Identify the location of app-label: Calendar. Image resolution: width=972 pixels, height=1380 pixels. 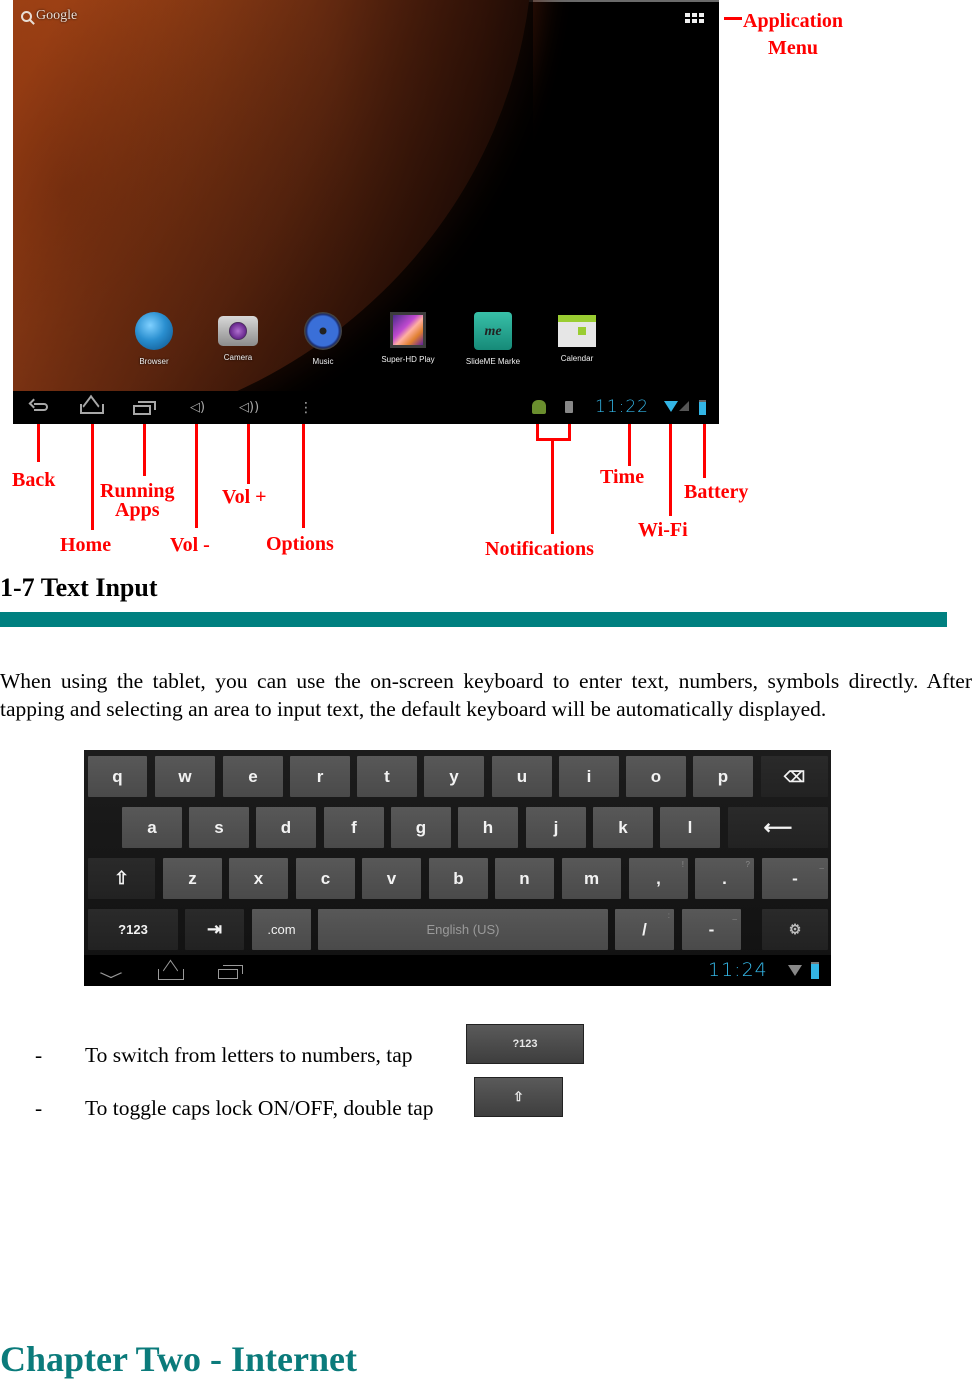
(577, 358).